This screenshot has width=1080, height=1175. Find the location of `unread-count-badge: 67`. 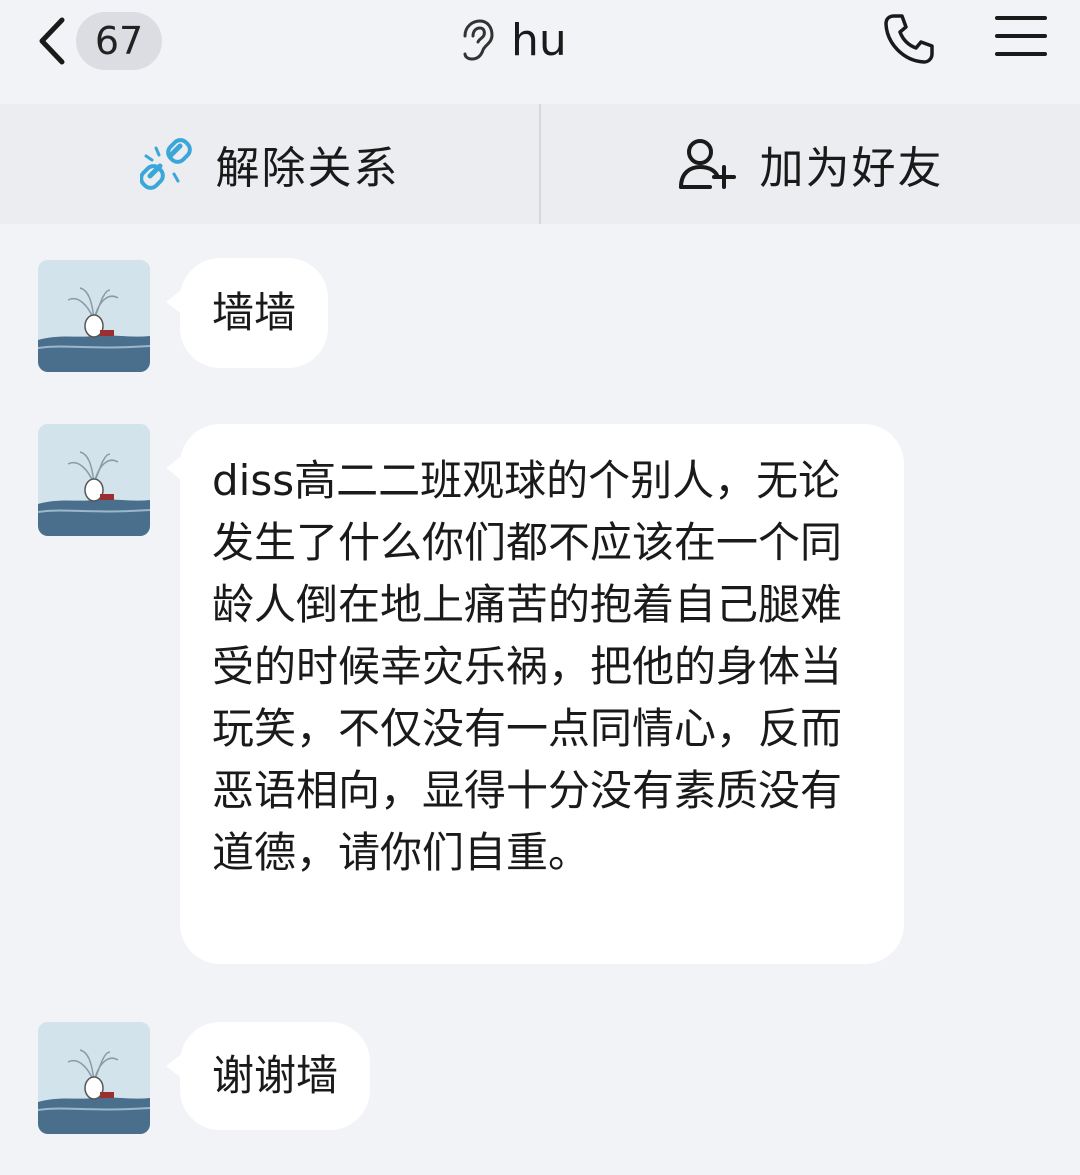

unread-count-badge: 67 is located at coordinates (119, 41).